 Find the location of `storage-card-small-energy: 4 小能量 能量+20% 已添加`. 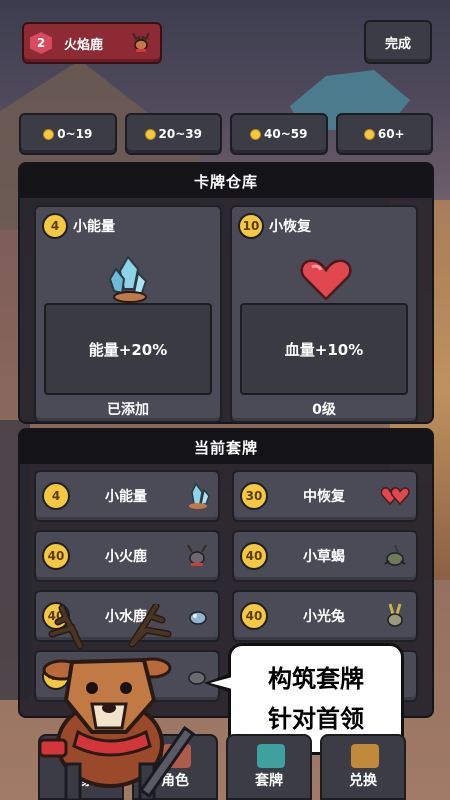

storage-card-small-energy: 4 小能量 能量+20% 已添加 is located at coordinates (128, 314).